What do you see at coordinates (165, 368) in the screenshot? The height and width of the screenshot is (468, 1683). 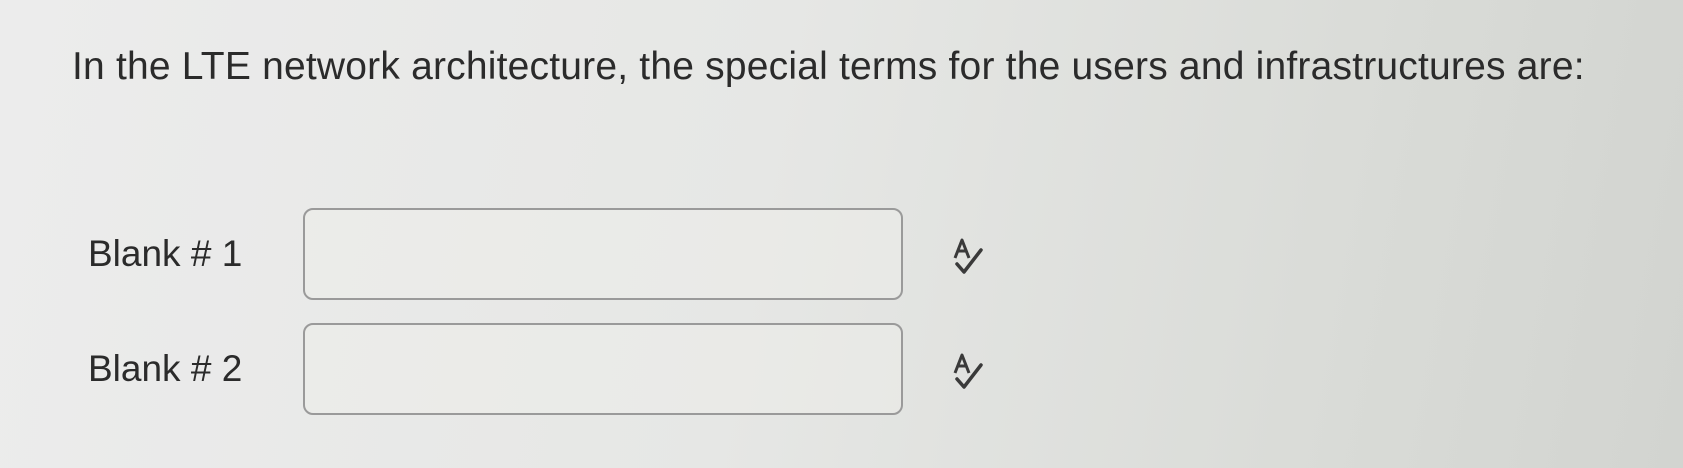 I see `blank-label-2: Blank # 2` at bounding box center [165, 368].